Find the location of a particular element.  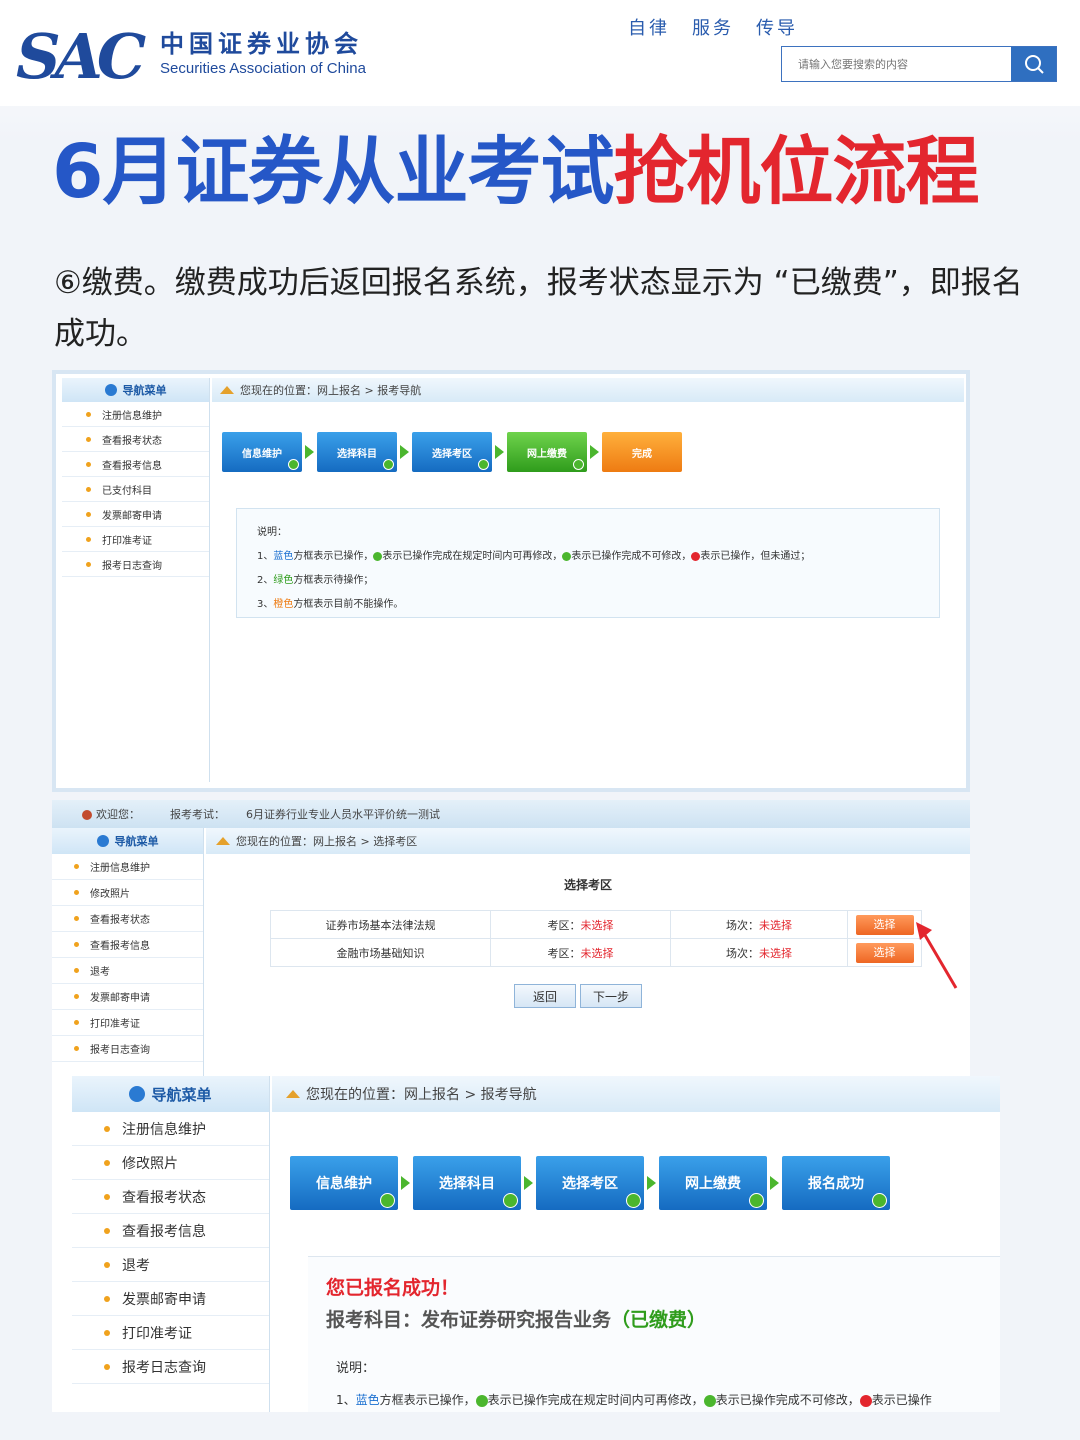

step-5: 报名成功 is located at coordinates (836, 1183).